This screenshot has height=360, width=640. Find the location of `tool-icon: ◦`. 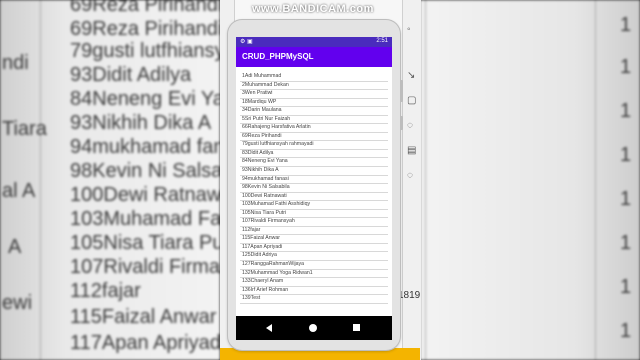

tool-icon: ◦ is located at coordinates (409, 29).